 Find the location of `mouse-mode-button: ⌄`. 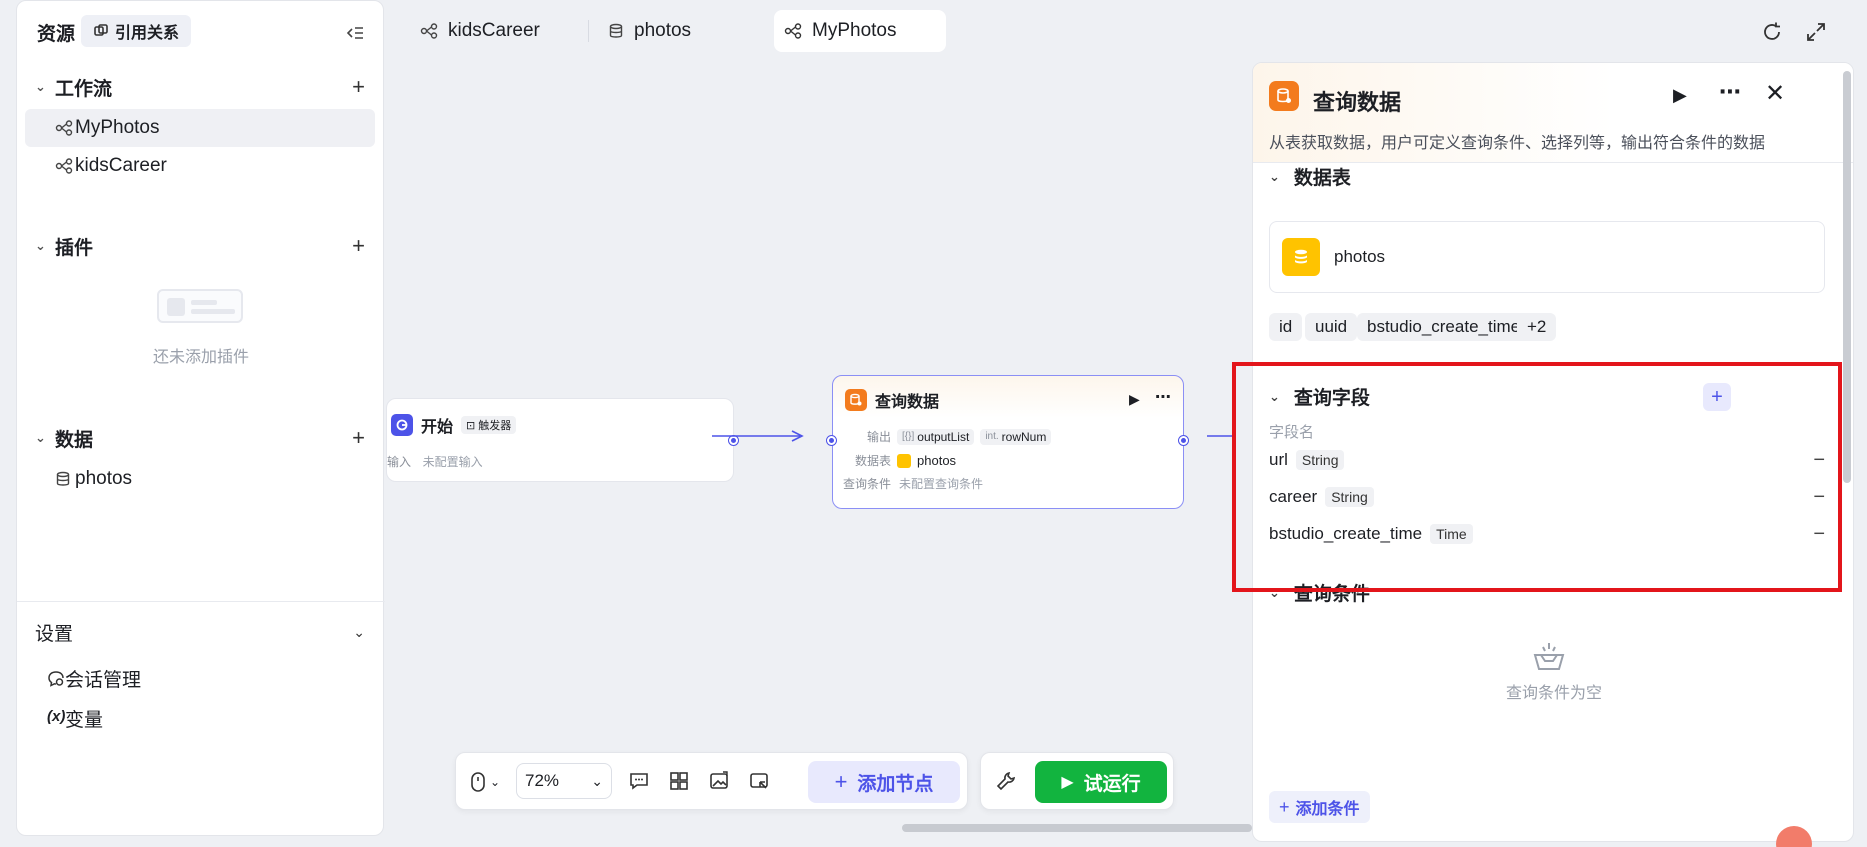

mouse-mode-button: ⌄ is located at coordinates (485, 782).